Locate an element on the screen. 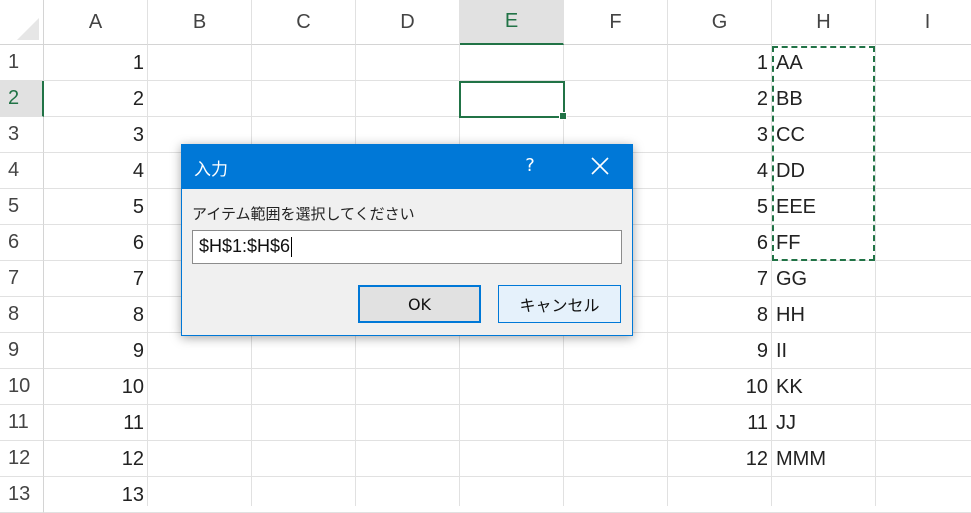 Image resolution: width=971 pixels, height=513 pixels. cell-g4: 4 is located at coordinates (718, 171).